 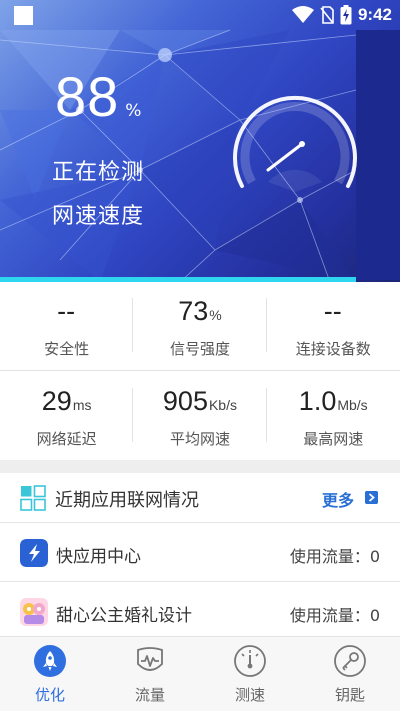 What do you see at coordinates (200, 498) in the screenshot?
I see `recent-apps-header: 近期应用联网情况 更多` at bounding box center [200, 498].